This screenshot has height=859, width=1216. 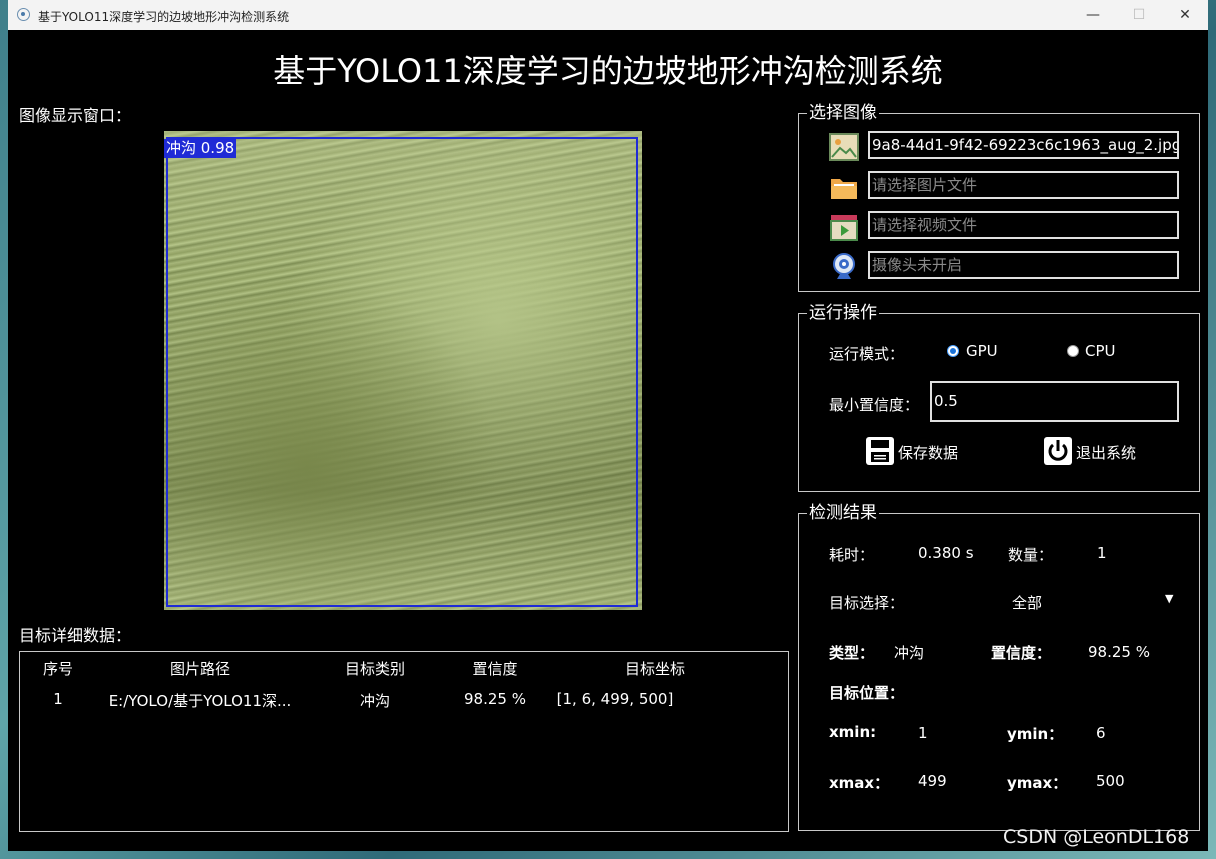 I want to click on image-path-field: 9a8-44d1-9f42-69223c6c1963_aug_2.jpg, so click(x=1023, y=145).